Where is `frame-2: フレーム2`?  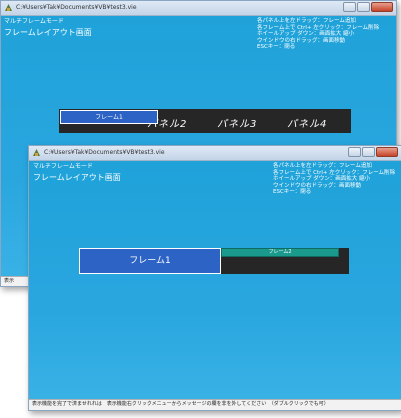 frame-2: フレーム2 is located at coordinates (280, 252).